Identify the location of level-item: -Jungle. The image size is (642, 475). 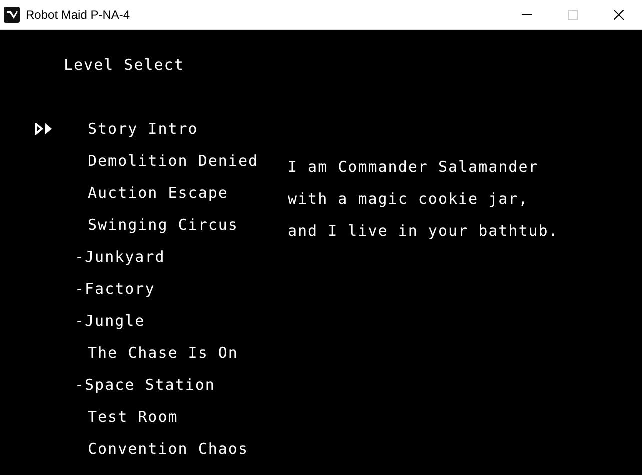
(110, 321).